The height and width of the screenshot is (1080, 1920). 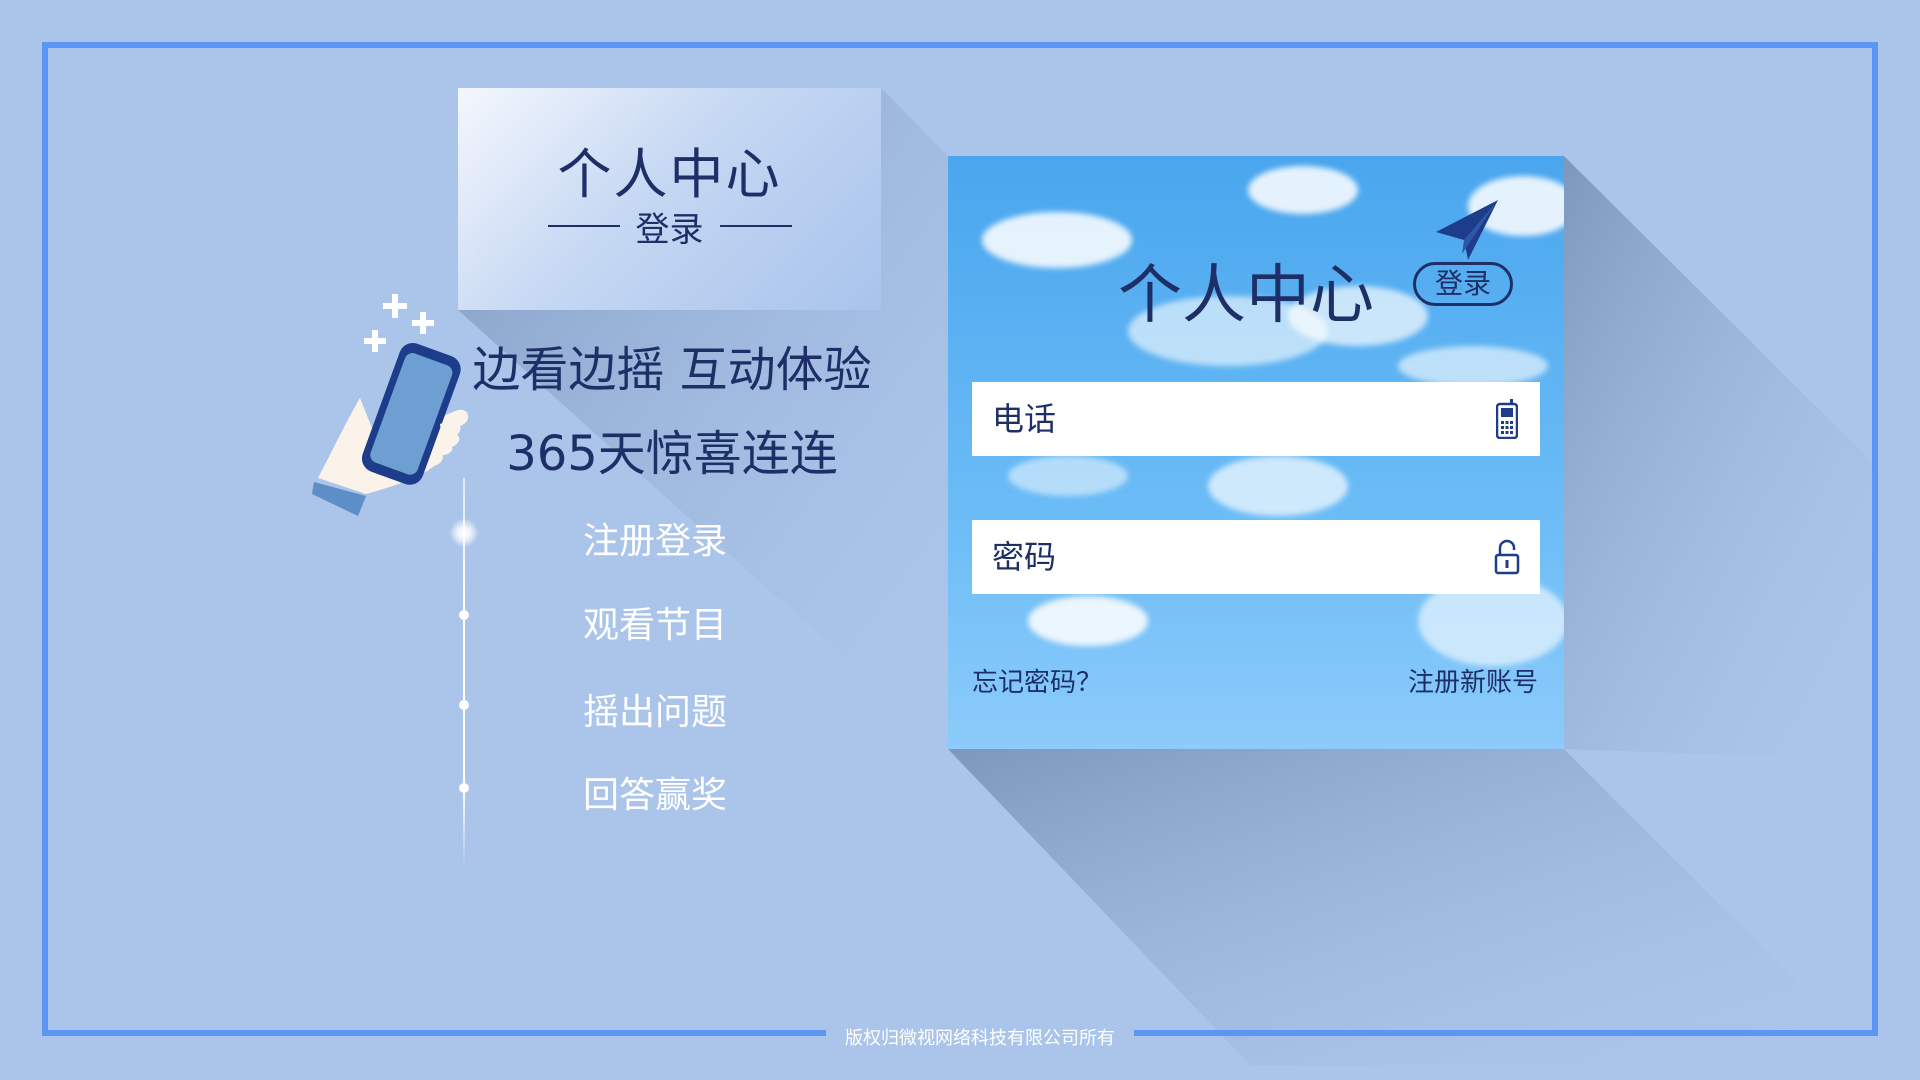 What do you see at coordinates (1473, 680) in the screenshot?
I see `register-link: 注册新账号` at bounding box center [1473, 680].